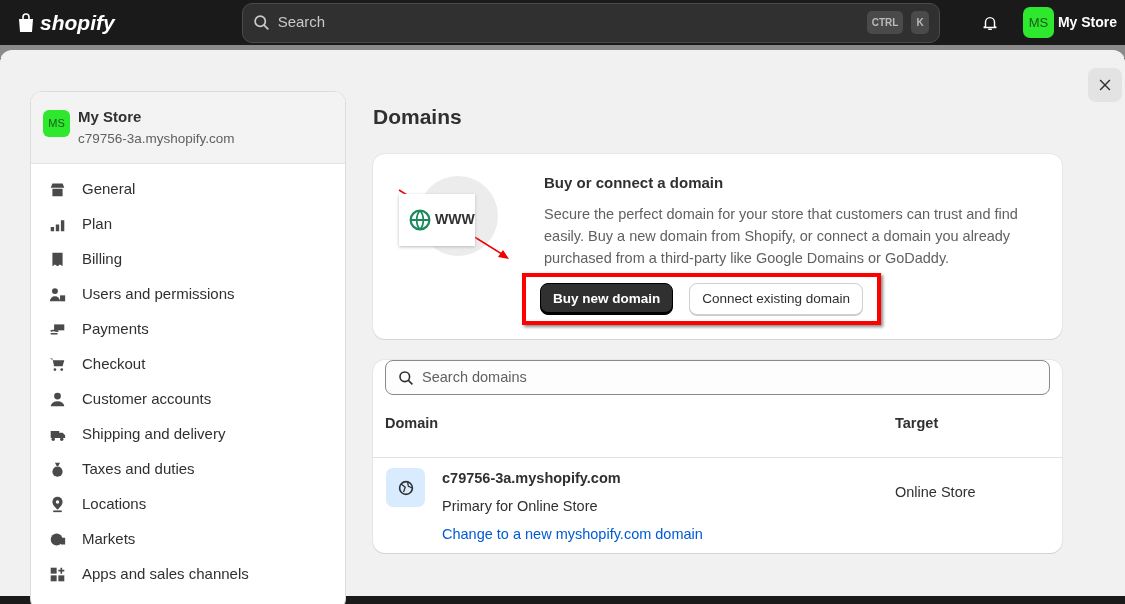 The image size is (1125, 604). Describe the element at coordinates (57, 504) in the screenshot. I see `location-pin-icon` at that location.